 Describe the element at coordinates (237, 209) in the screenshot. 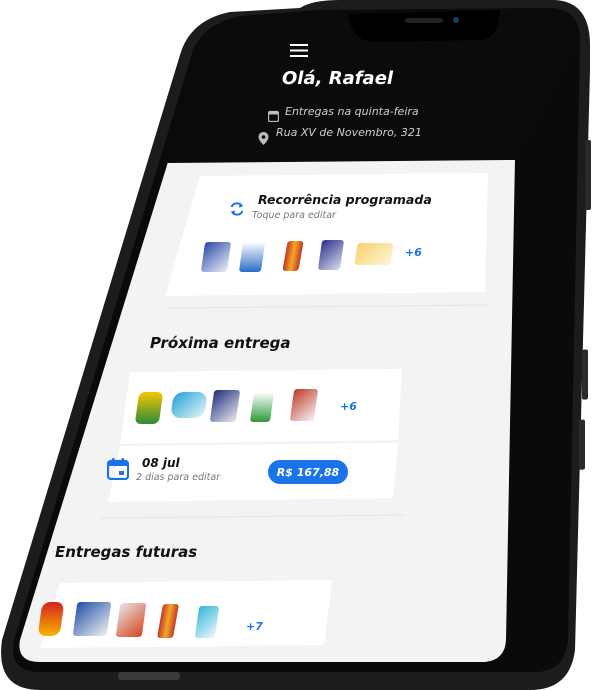

I see `refresh-icon` at that location.